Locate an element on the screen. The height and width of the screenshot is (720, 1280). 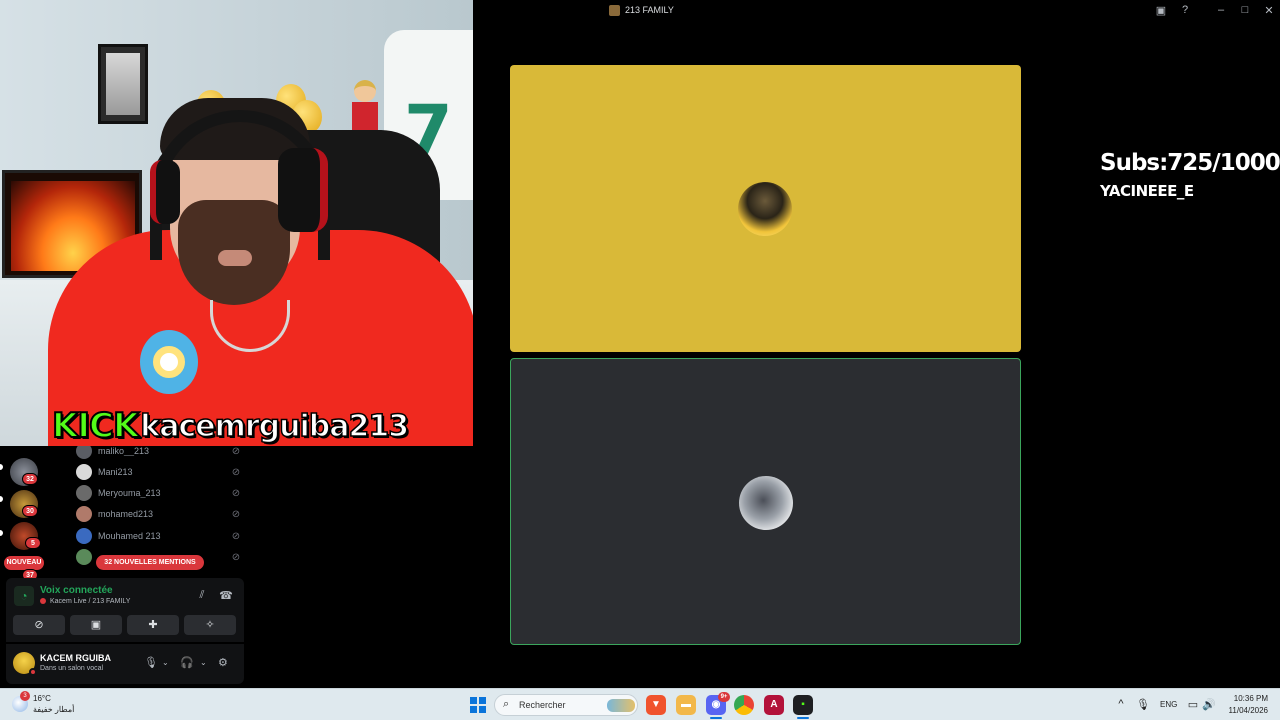
voice-channel: Kacem Live / 213 FAMILY is located at coordinates (85, 601).